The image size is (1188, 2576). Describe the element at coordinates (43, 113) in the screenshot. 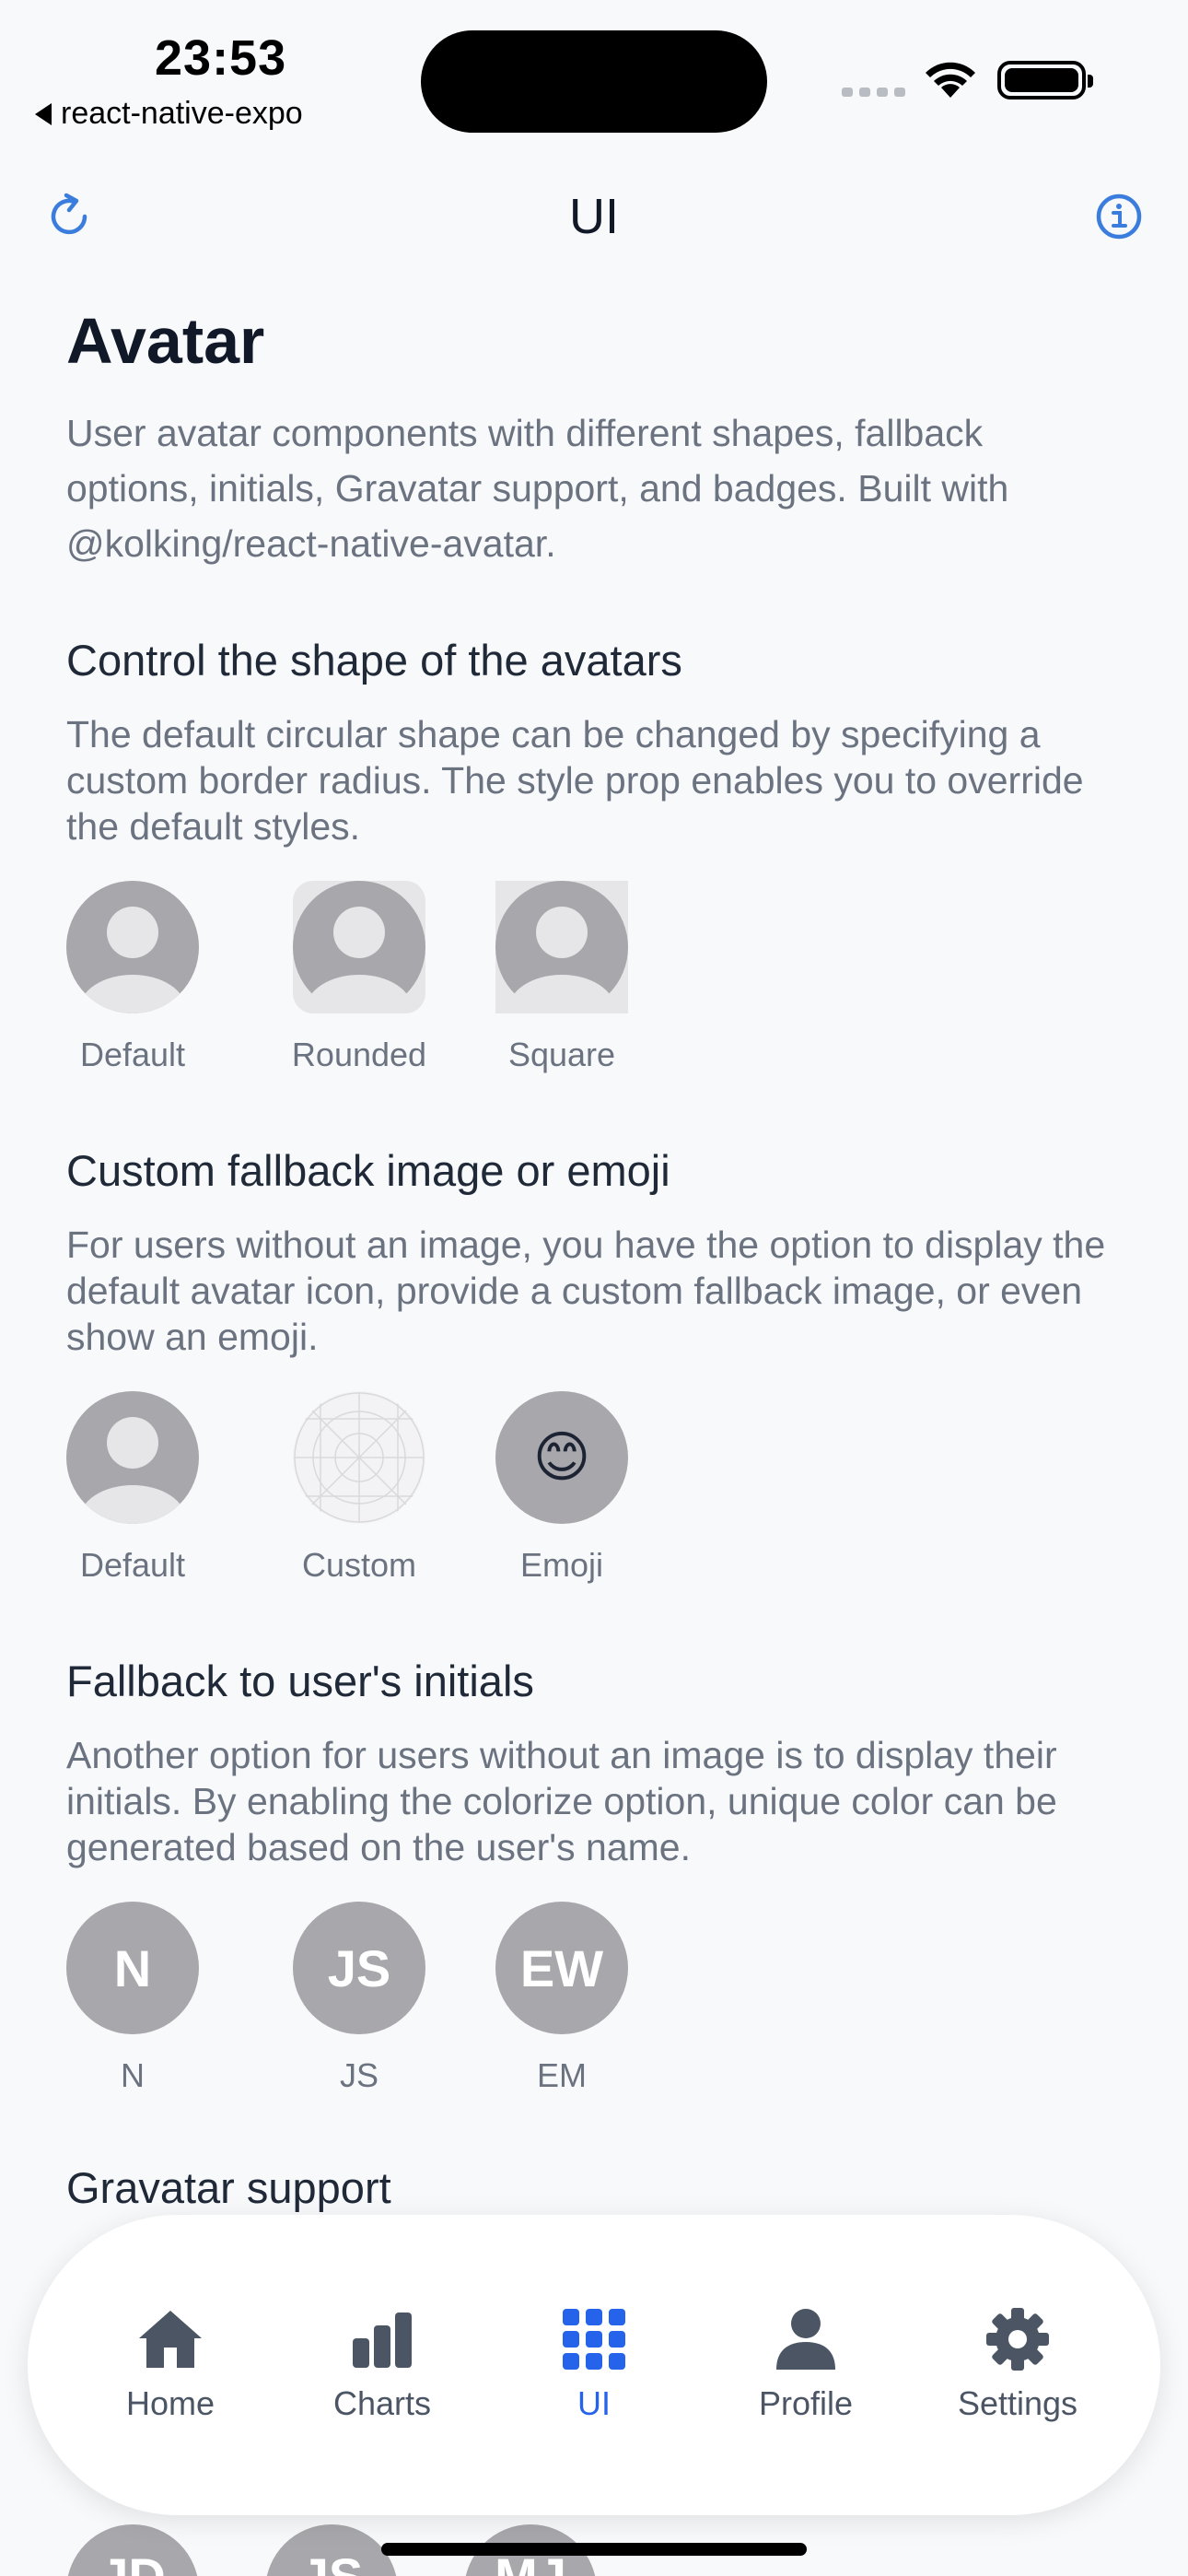

I see `back-arrow-icon` at that location.